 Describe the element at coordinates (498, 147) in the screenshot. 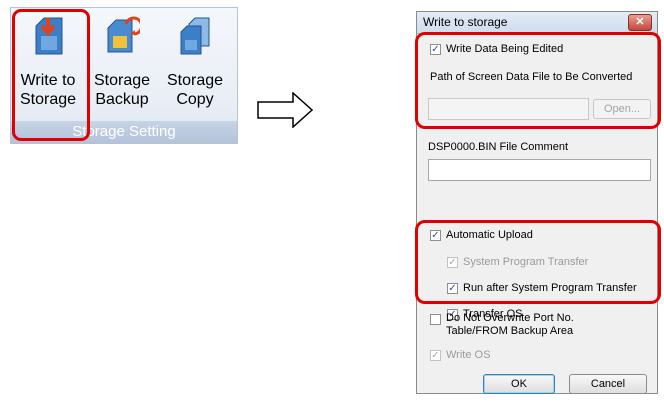

I see `comment-label: DSP0000.BIN File Comment` at that location.